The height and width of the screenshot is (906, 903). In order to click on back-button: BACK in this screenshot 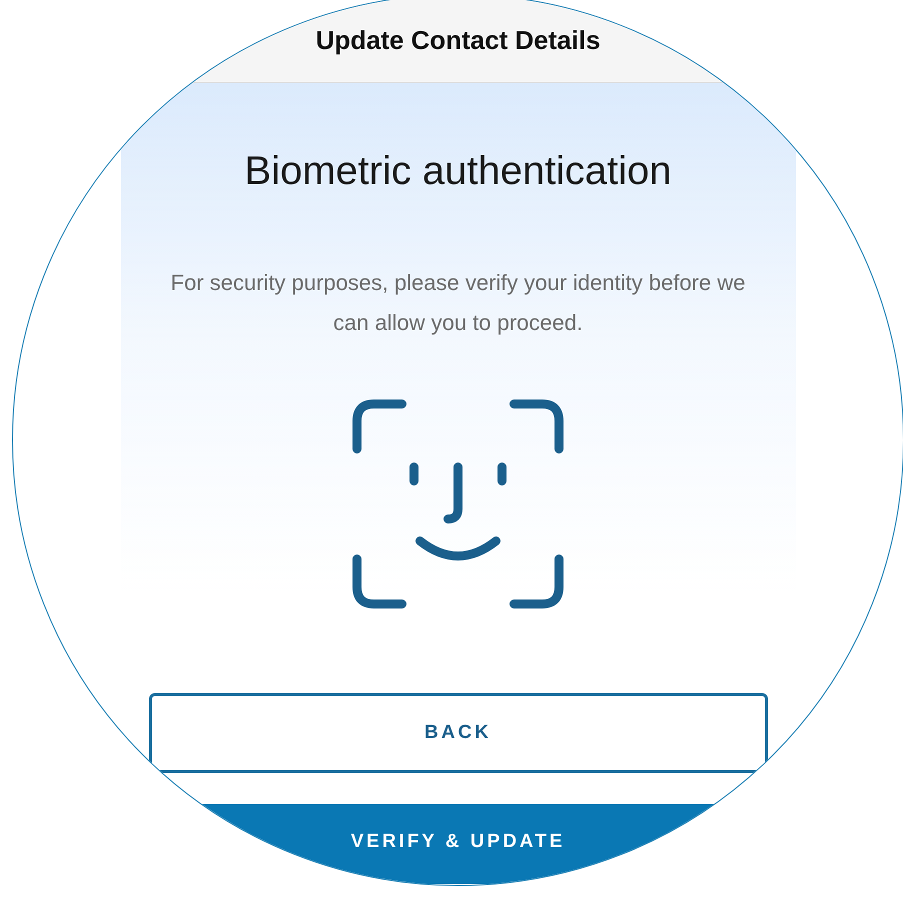, I will do `click(458, 733)`.